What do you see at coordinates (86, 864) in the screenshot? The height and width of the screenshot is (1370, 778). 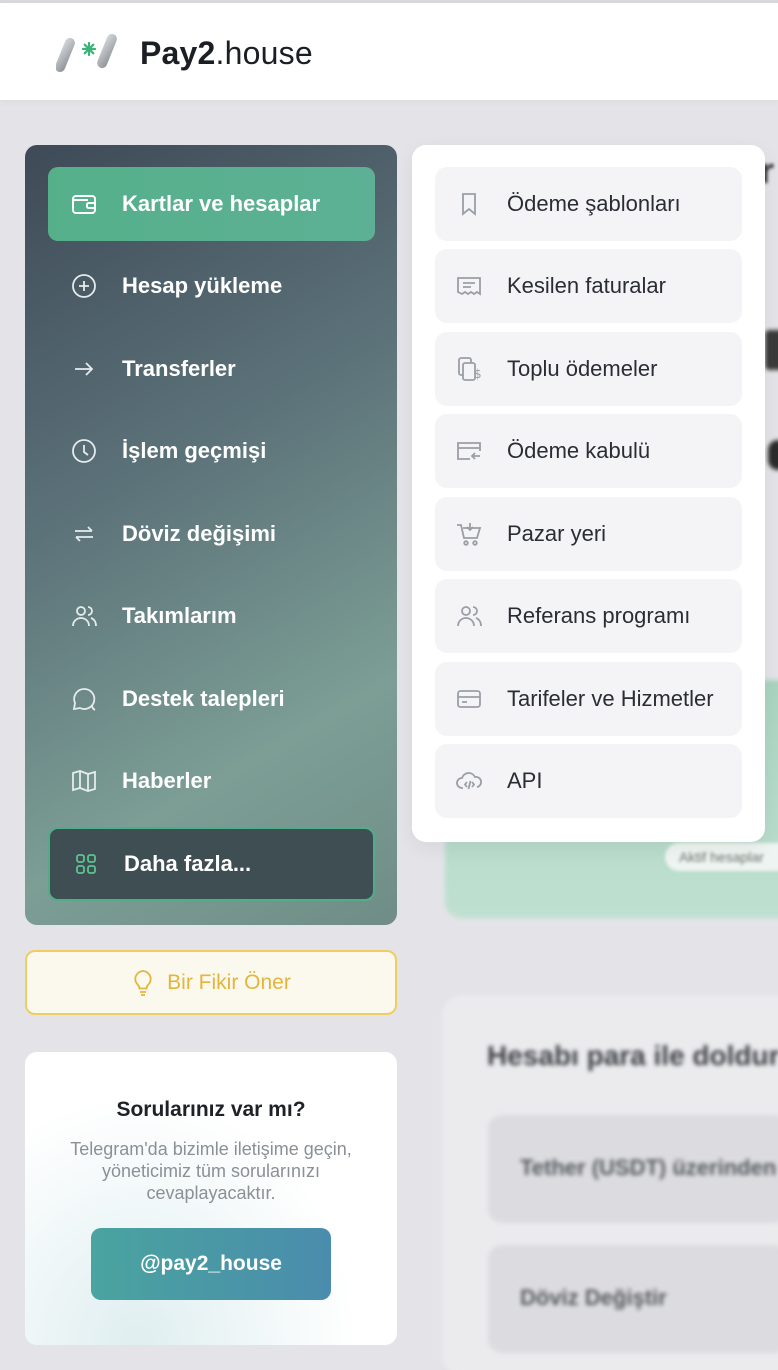 I see `grid-icon` at bounding box center [86, 864].